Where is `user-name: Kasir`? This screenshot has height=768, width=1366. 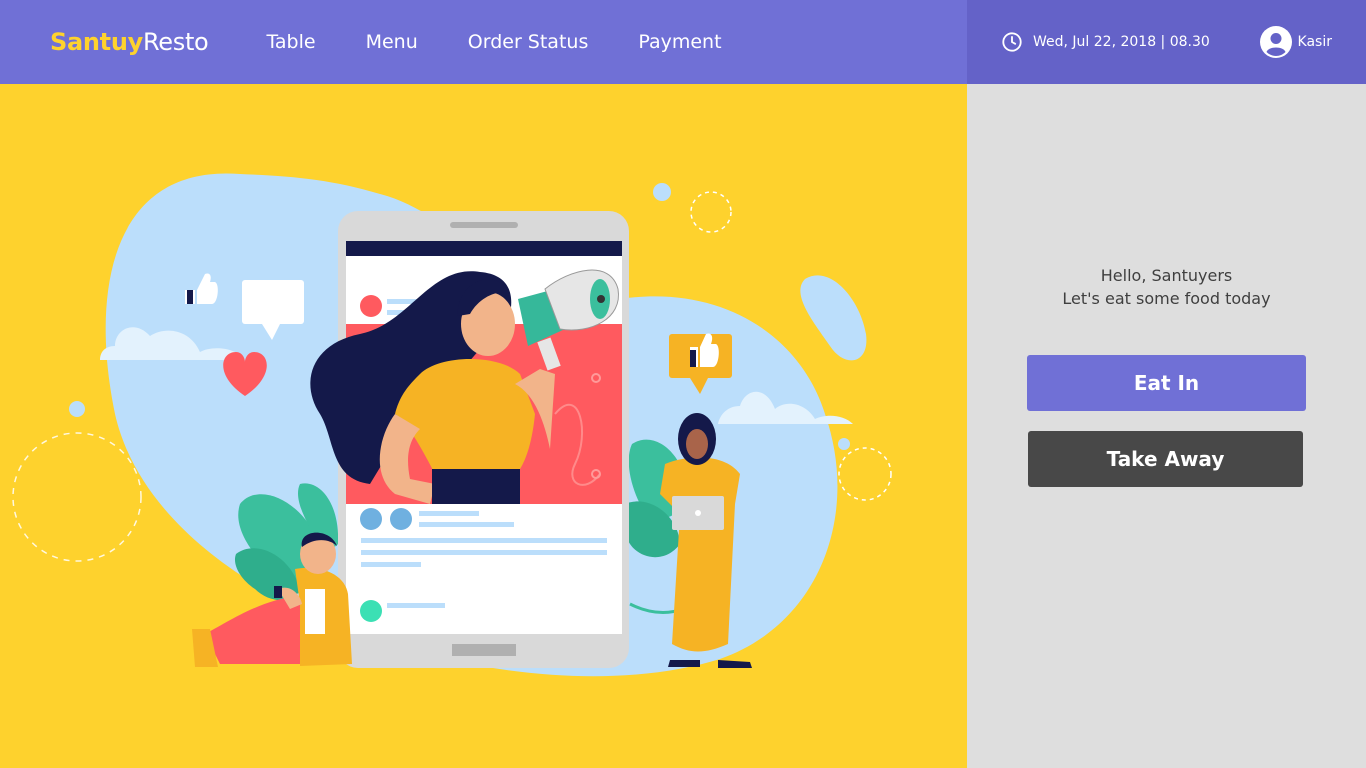
user-name: Kasir is located at coordinates (1314, 42).